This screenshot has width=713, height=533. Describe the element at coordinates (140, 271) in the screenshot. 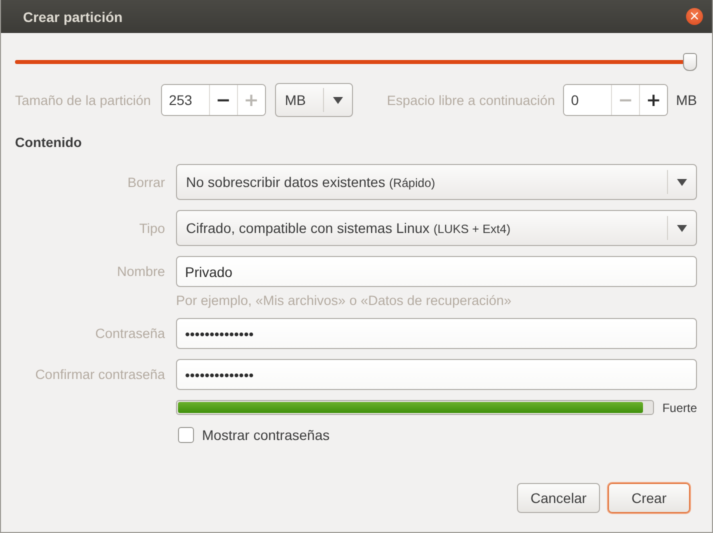

I see `field-label: Nombre` at that location.